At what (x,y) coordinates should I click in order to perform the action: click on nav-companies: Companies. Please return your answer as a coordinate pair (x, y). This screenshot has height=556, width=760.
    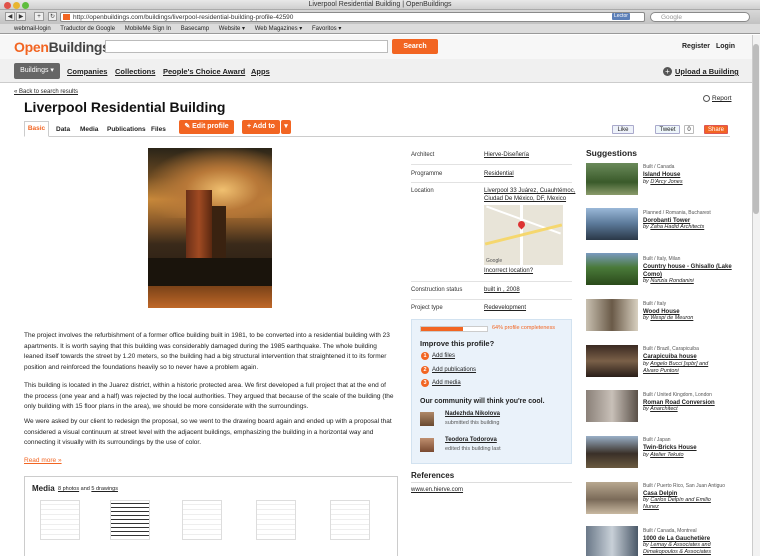
    Looking at the image, I should click on (87, 71).